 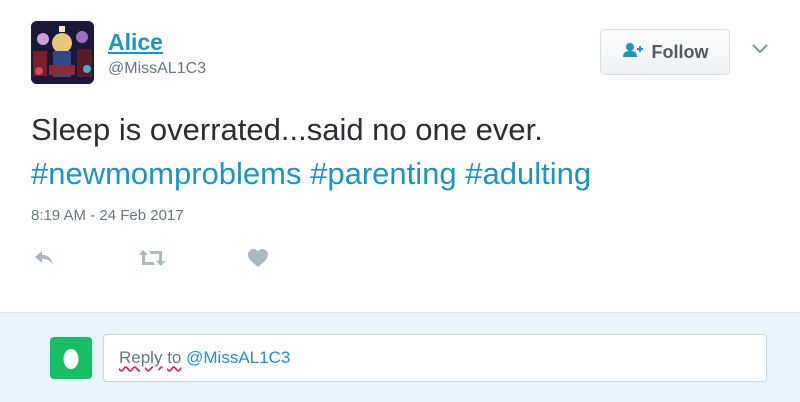 I want to click on tweet-hashtags: #newmomproblems #parenting #adulting, so click(x=401, y=174).